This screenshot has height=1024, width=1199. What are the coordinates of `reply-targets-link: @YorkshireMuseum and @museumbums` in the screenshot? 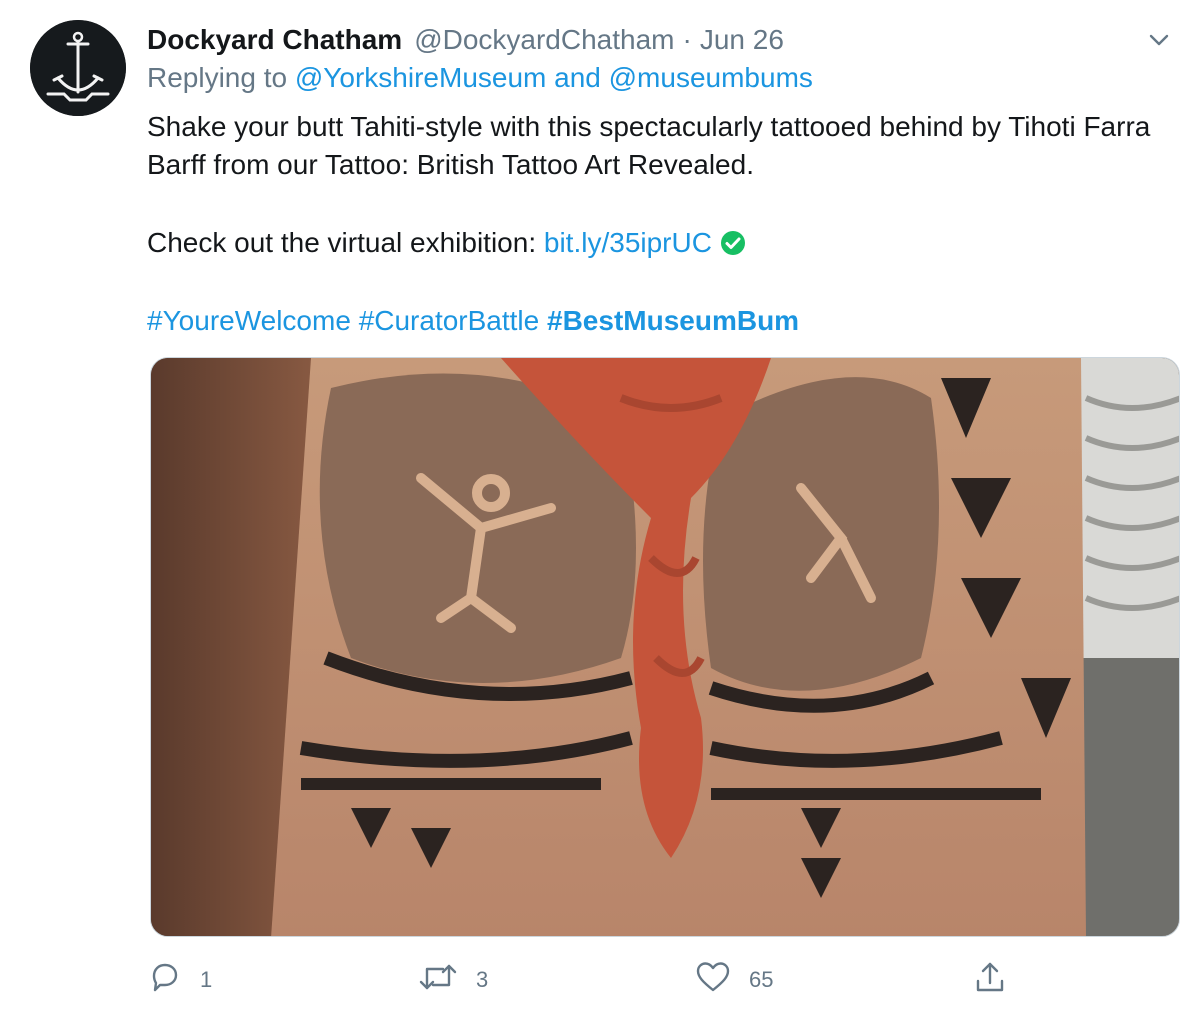 It's located at (554, 77).